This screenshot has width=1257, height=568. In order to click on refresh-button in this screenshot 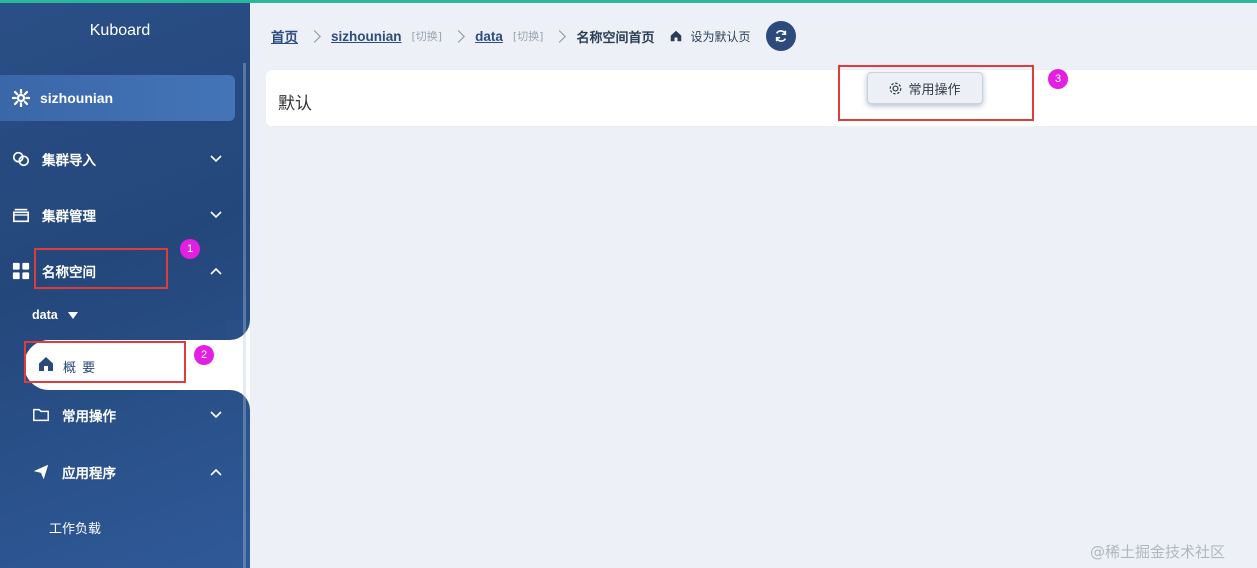, I will do `click(781, 36)`.